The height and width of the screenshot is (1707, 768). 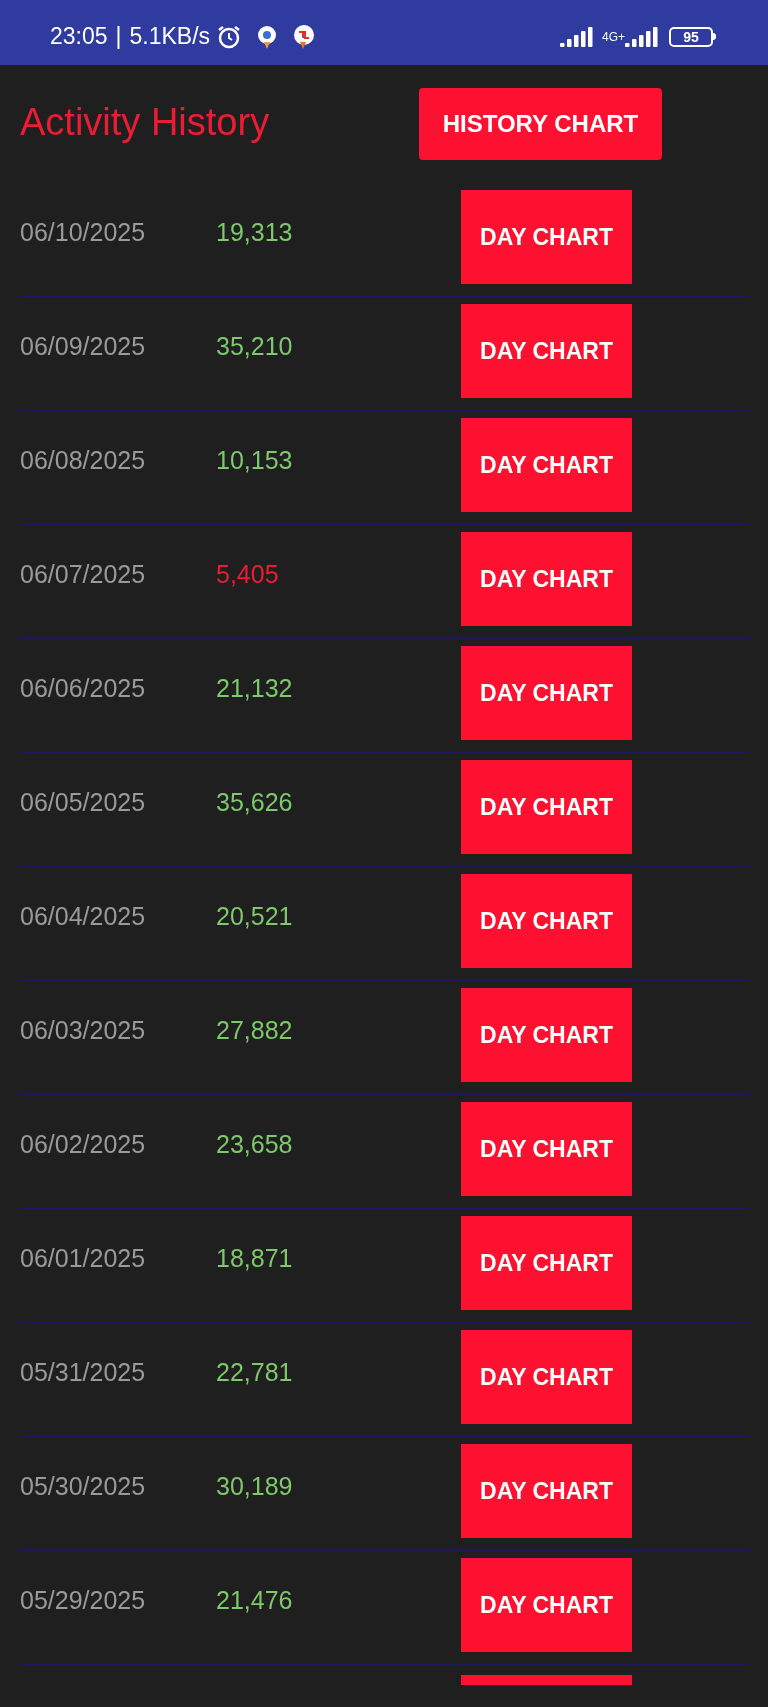 What do you see at coordinates (83, 1258) in the screenshot?
I see `date: 06/01/2025` at bounding box center [83, 1258].